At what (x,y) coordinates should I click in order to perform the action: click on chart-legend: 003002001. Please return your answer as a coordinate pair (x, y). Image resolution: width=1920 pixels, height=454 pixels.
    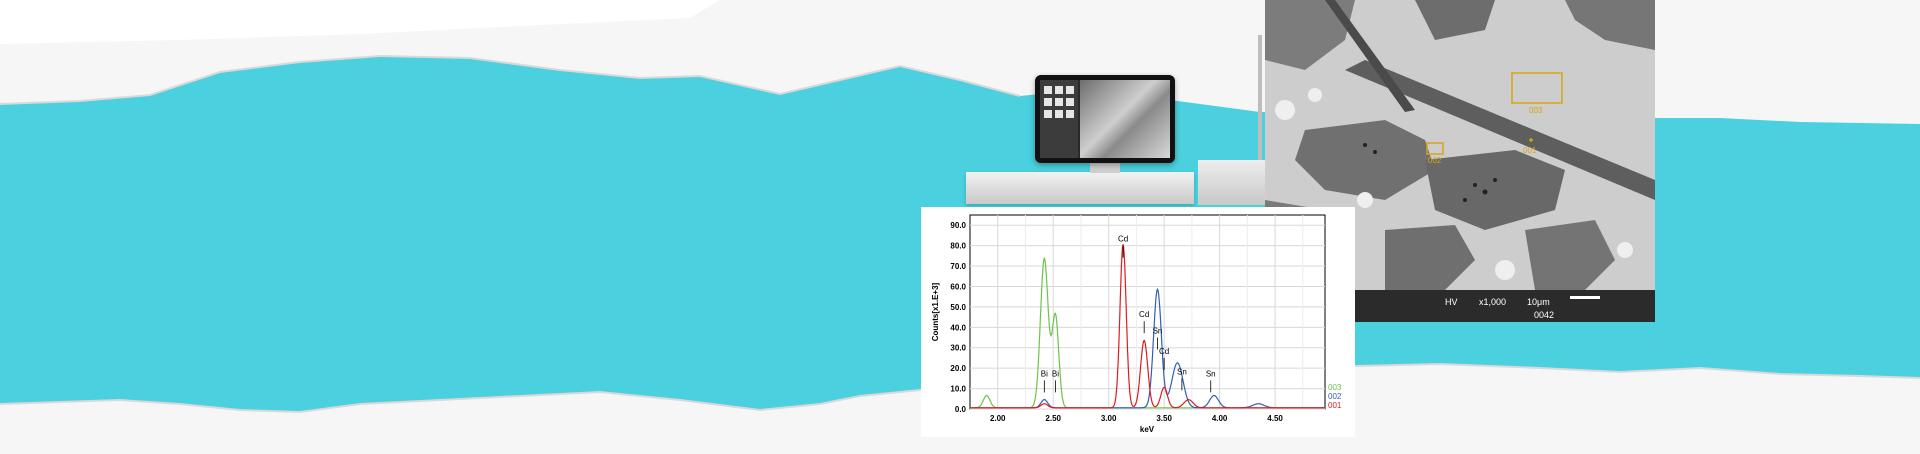
    Looking at the image, I should click on (1335, 396).